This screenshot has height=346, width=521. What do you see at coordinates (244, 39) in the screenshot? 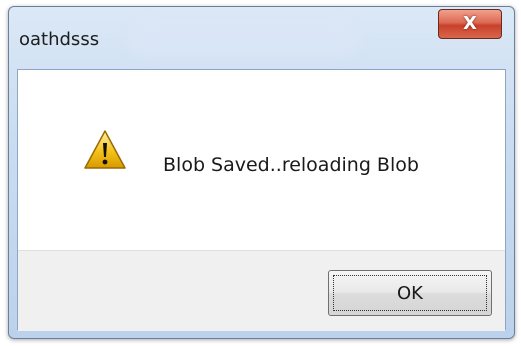
I see `titlebar-glow` at bounding box center [244, 39].